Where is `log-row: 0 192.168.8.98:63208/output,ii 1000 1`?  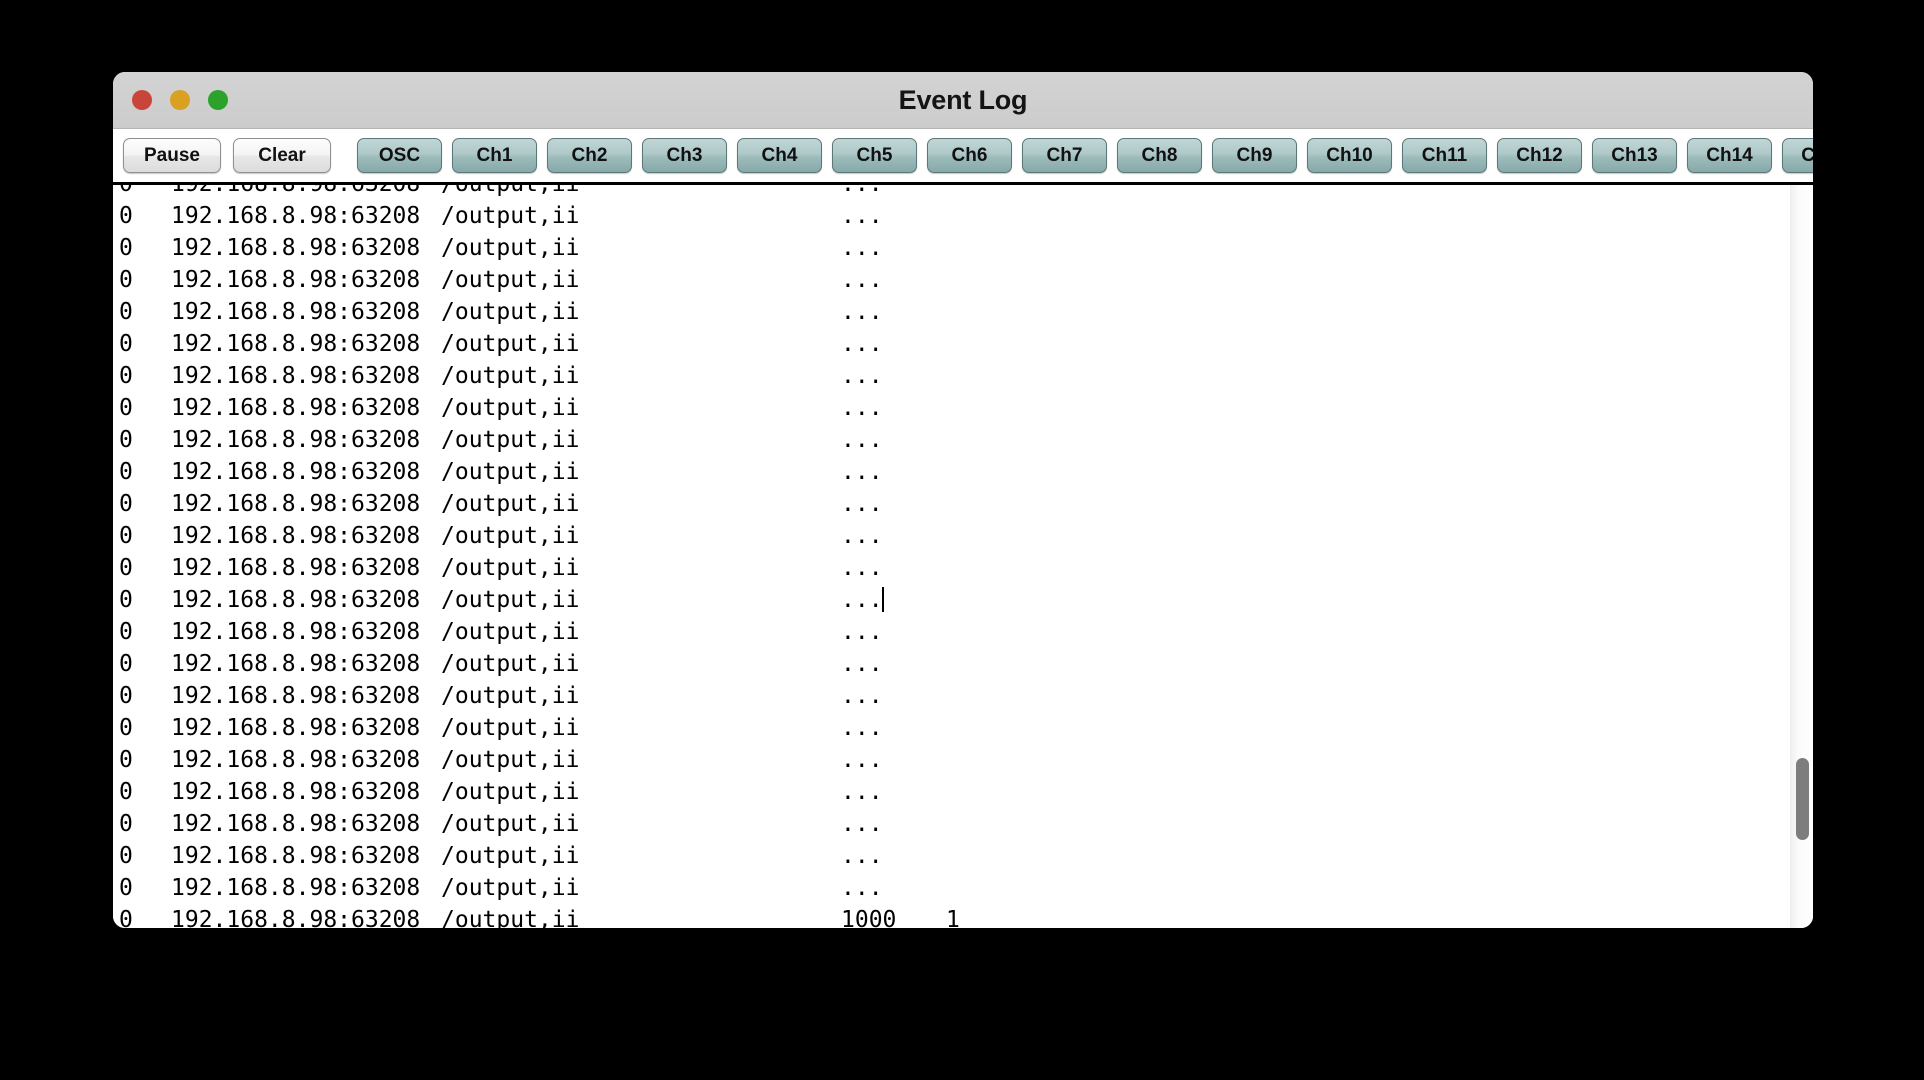
log-row: 0 192.168.8.98:63208/output,ii 1000 1 is located at coordinates (963, 916).